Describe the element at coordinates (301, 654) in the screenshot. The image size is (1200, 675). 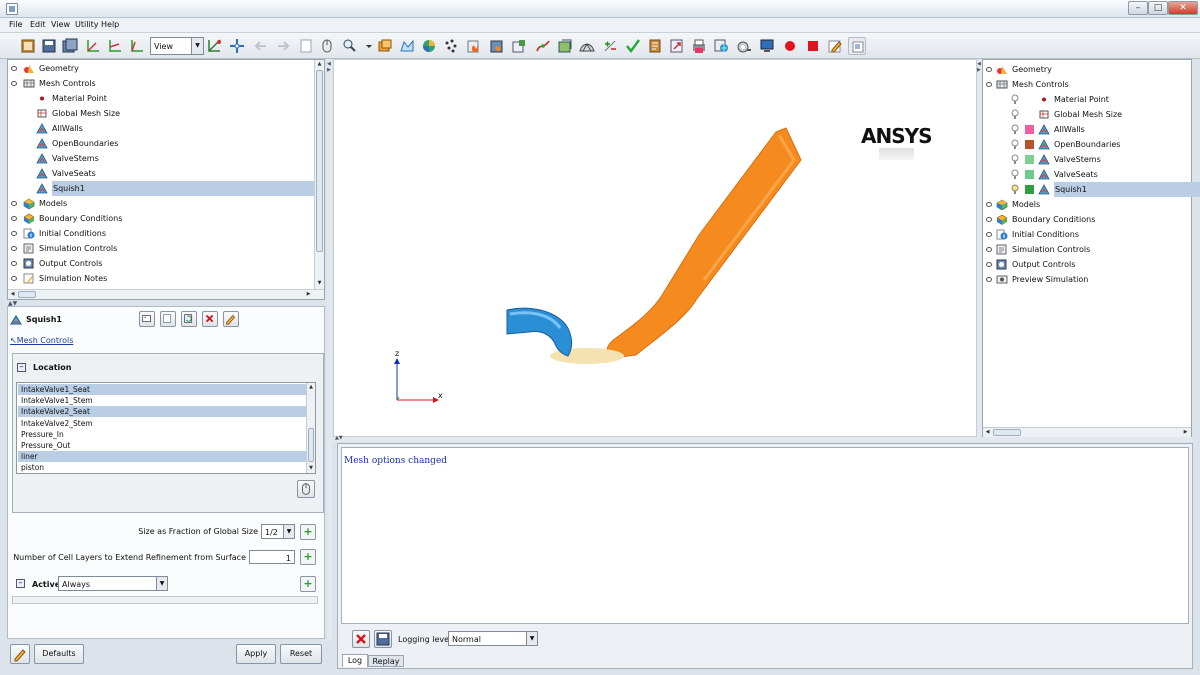
I see `reset-button: Reset` at that location.